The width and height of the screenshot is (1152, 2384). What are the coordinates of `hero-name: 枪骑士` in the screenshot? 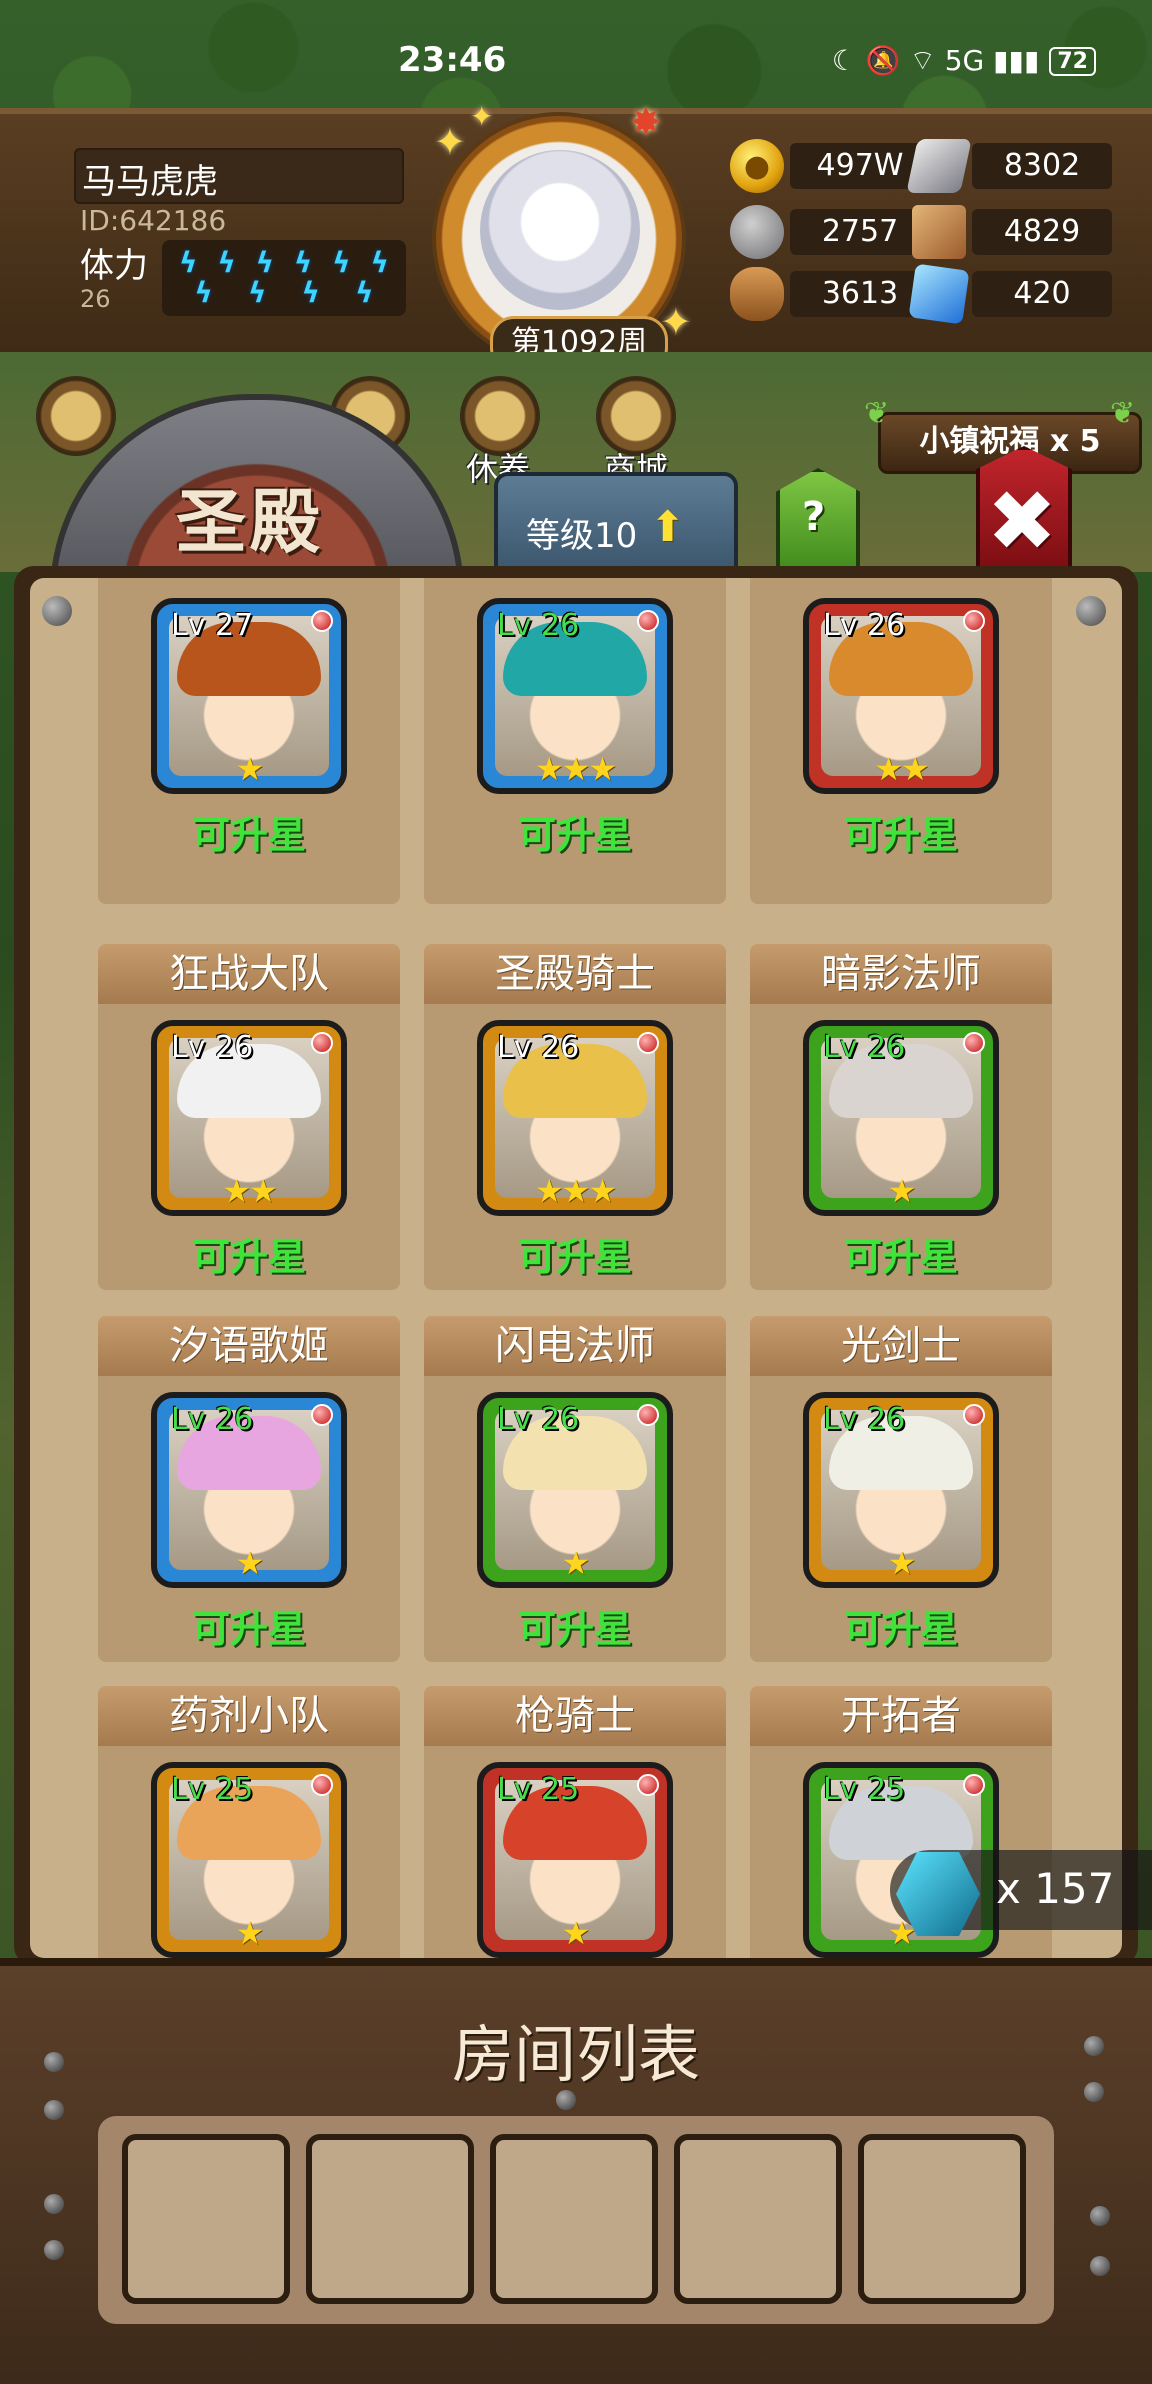 It's located at (575, 1716).